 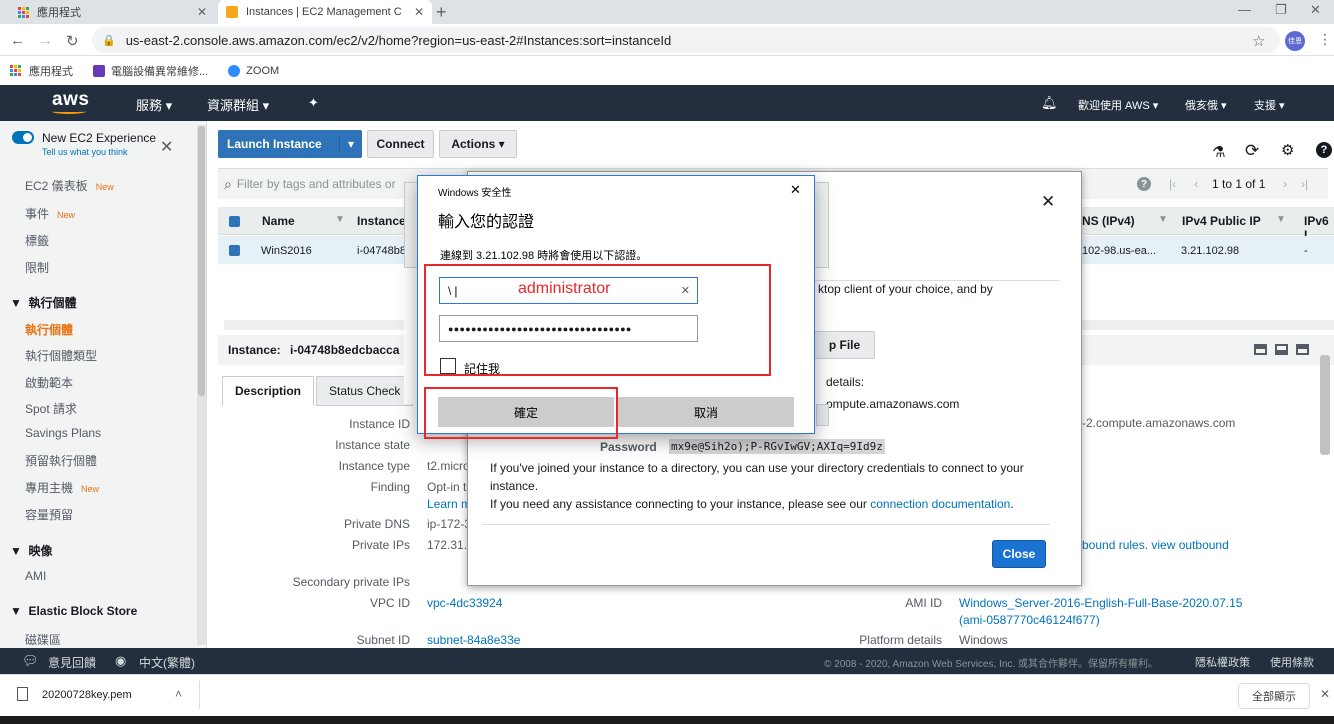 I want to click on close-button: Close, so click(x=1019, y=554).